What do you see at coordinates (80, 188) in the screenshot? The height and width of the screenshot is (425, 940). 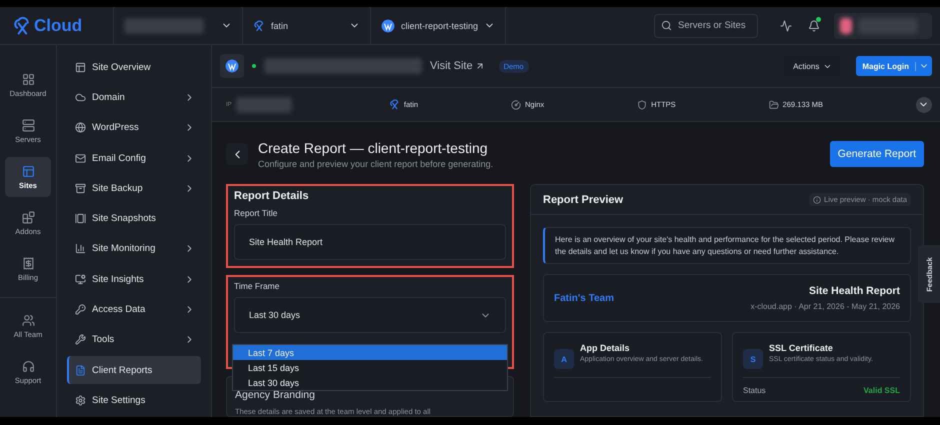 I see `archive-icon` at bounding box center [80, 188].